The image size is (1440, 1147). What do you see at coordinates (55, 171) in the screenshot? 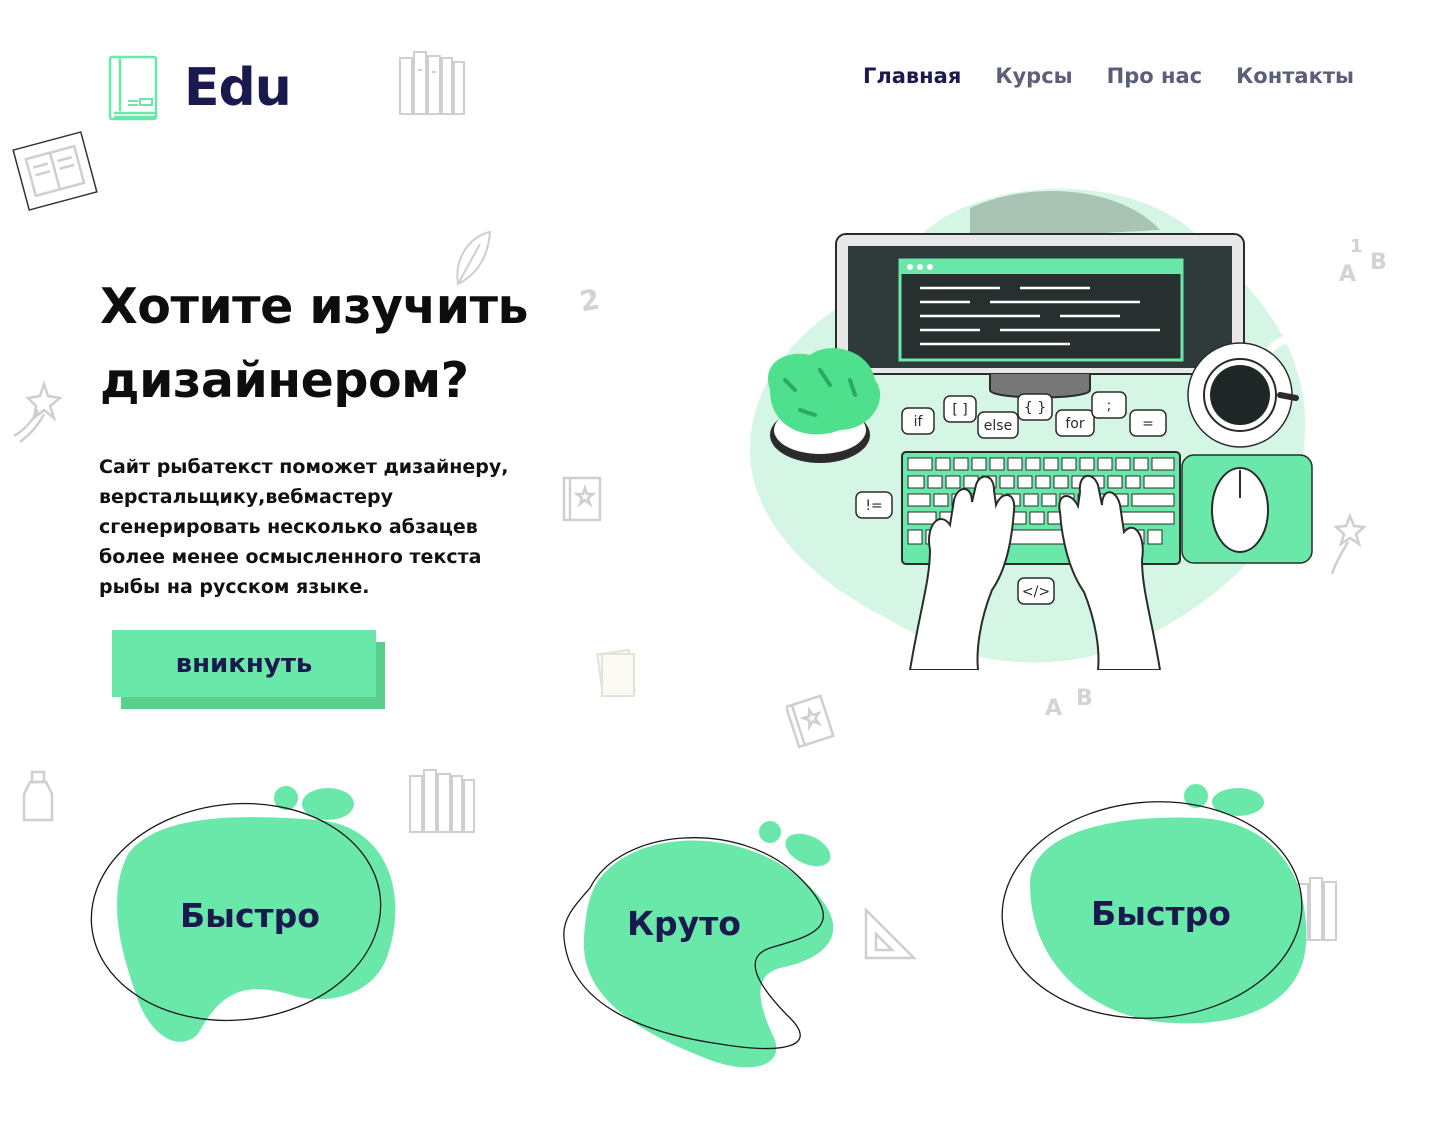
I see `open-book-doodle-icon` at bounding box center [55, 171].